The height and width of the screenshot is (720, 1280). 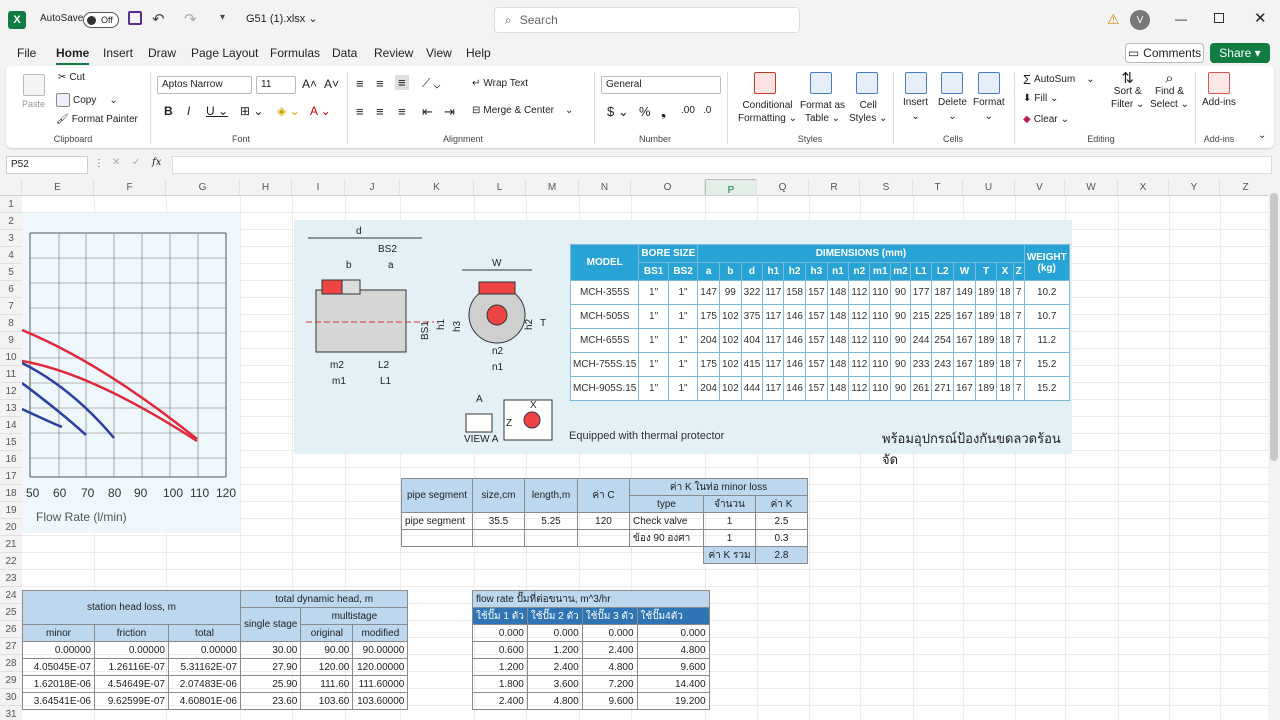 I want to click on redo-icon: ↷, so click(x=190, y=19).